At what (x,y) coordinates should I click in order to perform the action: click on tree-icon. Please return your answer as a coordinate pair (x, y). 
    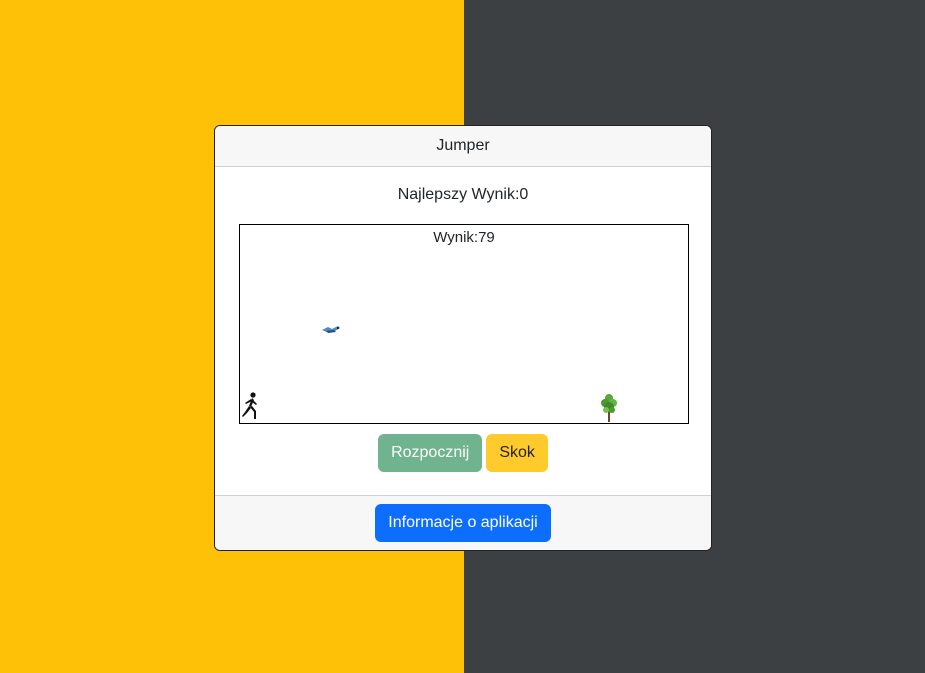
    Looking at the image, I should click on (609, 408).